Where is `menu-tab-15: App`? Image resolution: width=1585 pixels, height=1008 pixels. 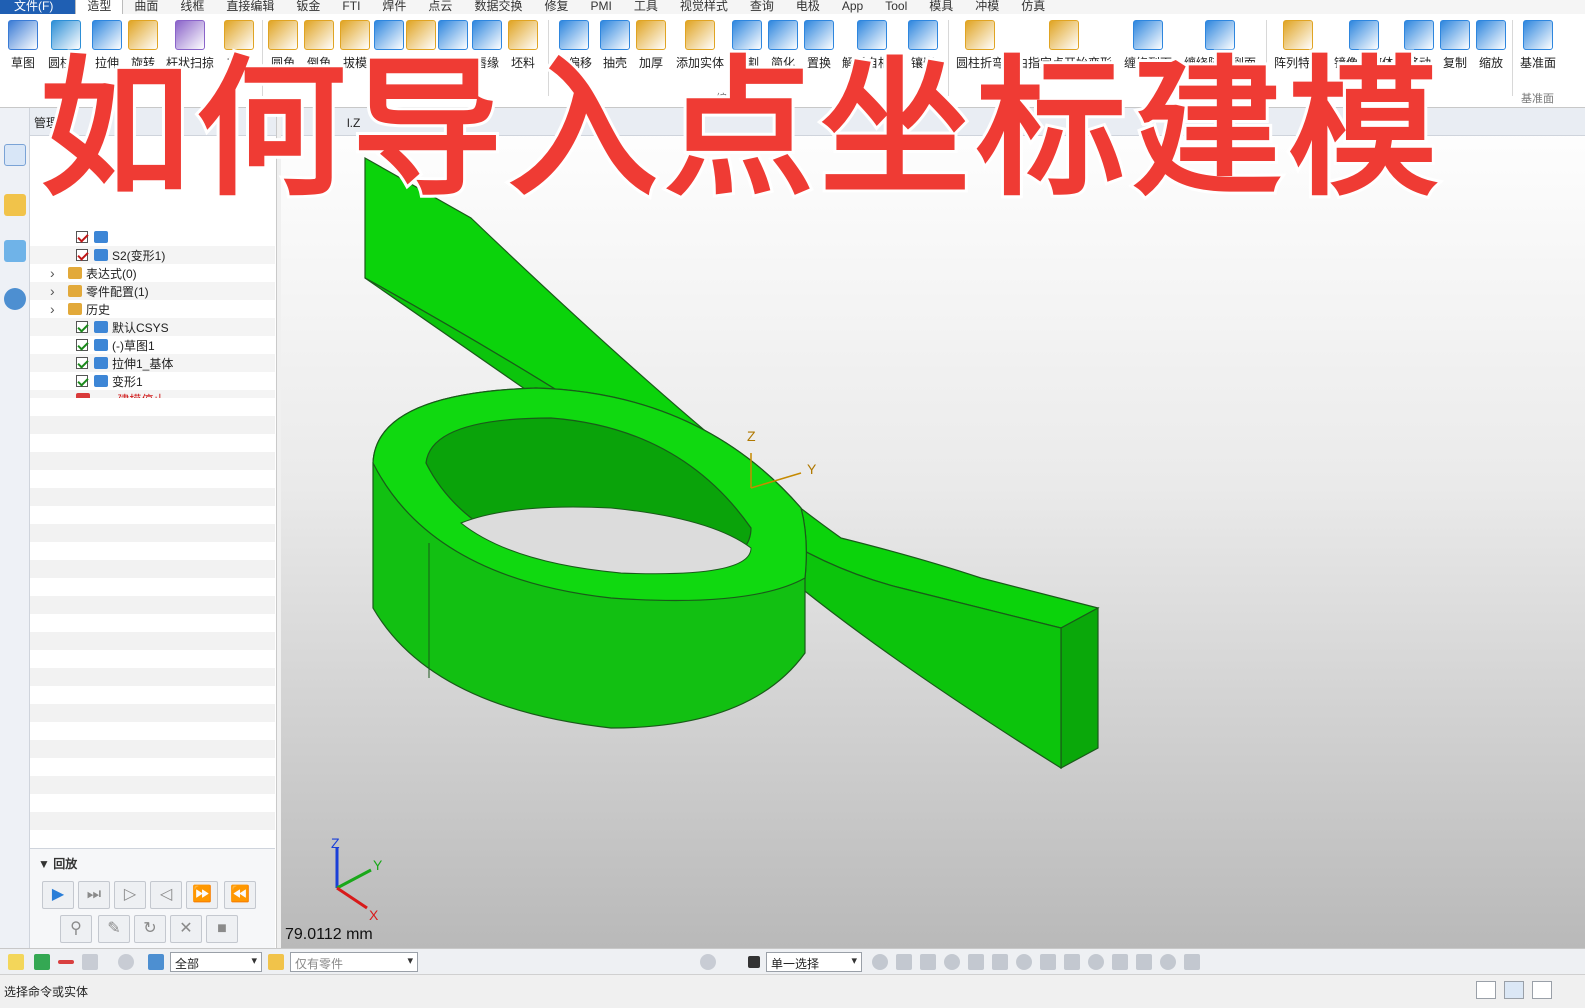
menu-tab-15: App is located at coordinates (852, 7).